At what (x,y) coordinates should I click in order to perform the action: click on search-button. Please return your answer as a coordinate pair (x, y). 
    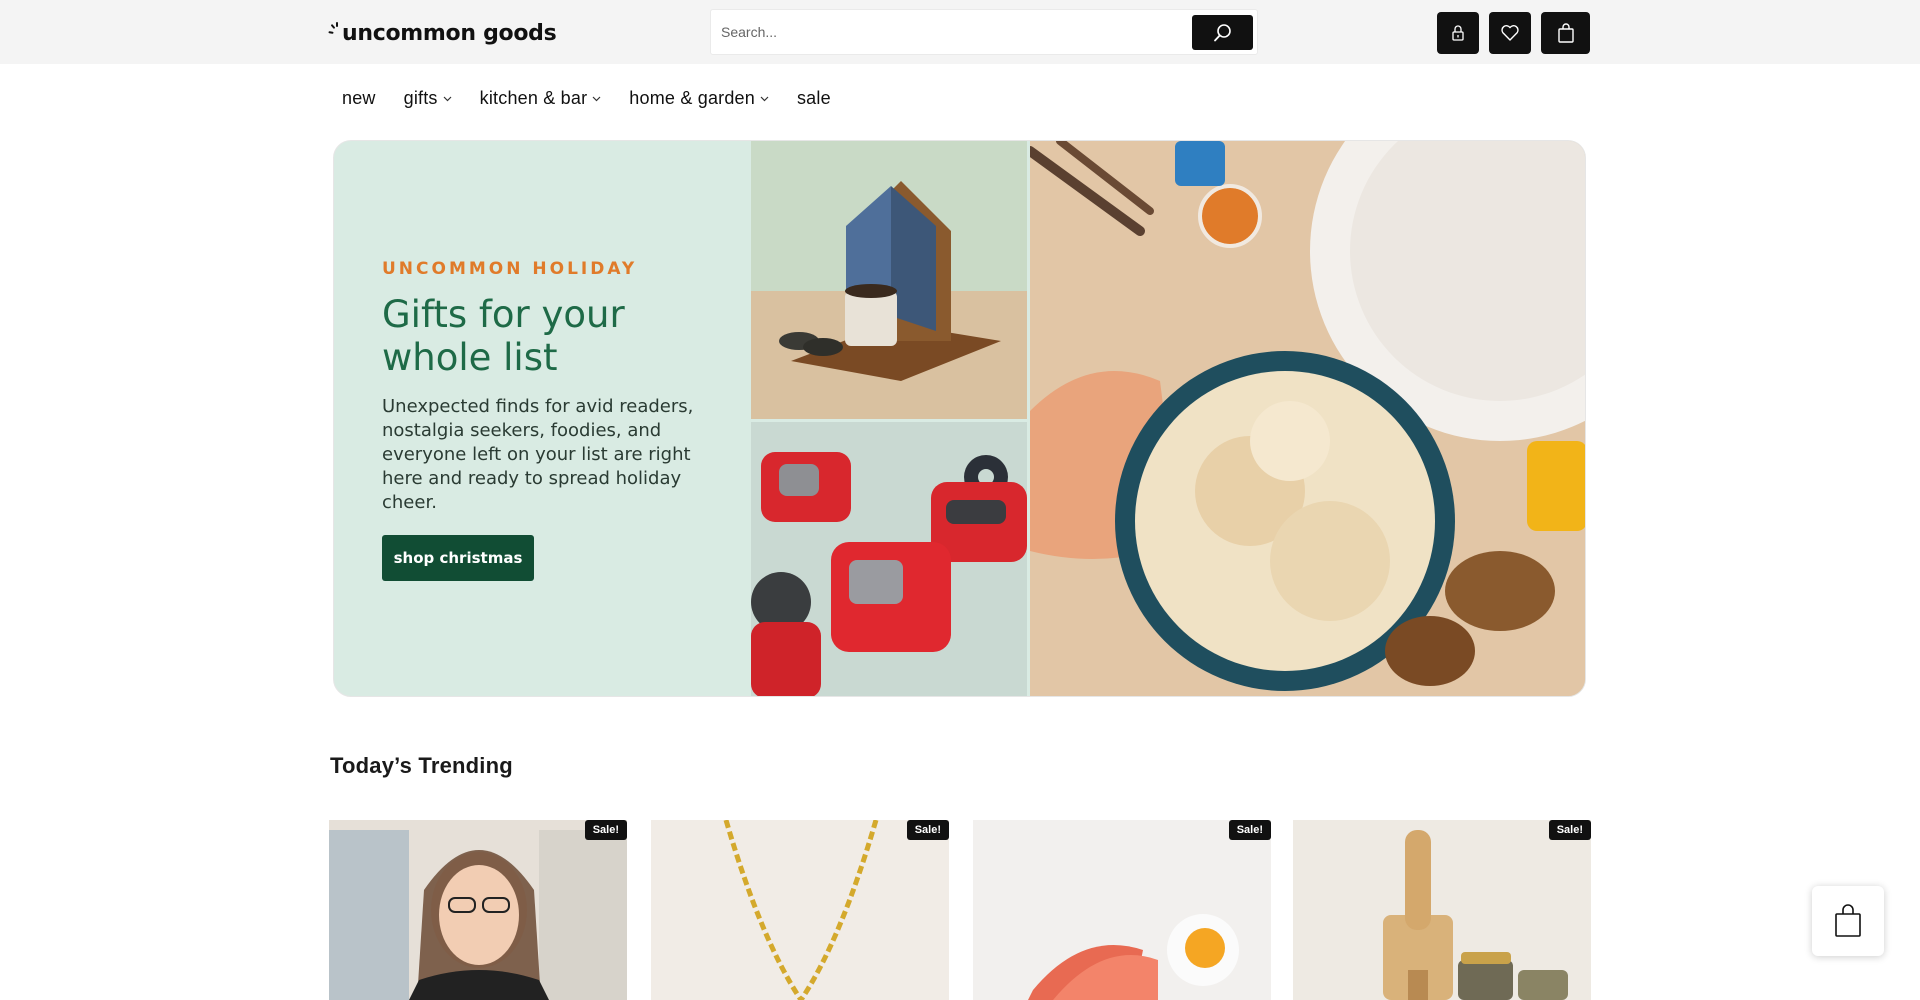
    Looking at the image, I should click on (1222, 32).